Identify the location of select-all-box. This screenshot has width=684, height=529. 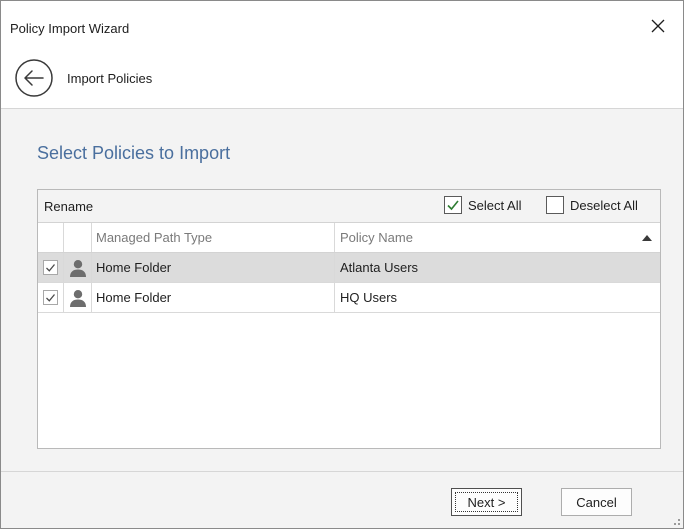
(453, 205).